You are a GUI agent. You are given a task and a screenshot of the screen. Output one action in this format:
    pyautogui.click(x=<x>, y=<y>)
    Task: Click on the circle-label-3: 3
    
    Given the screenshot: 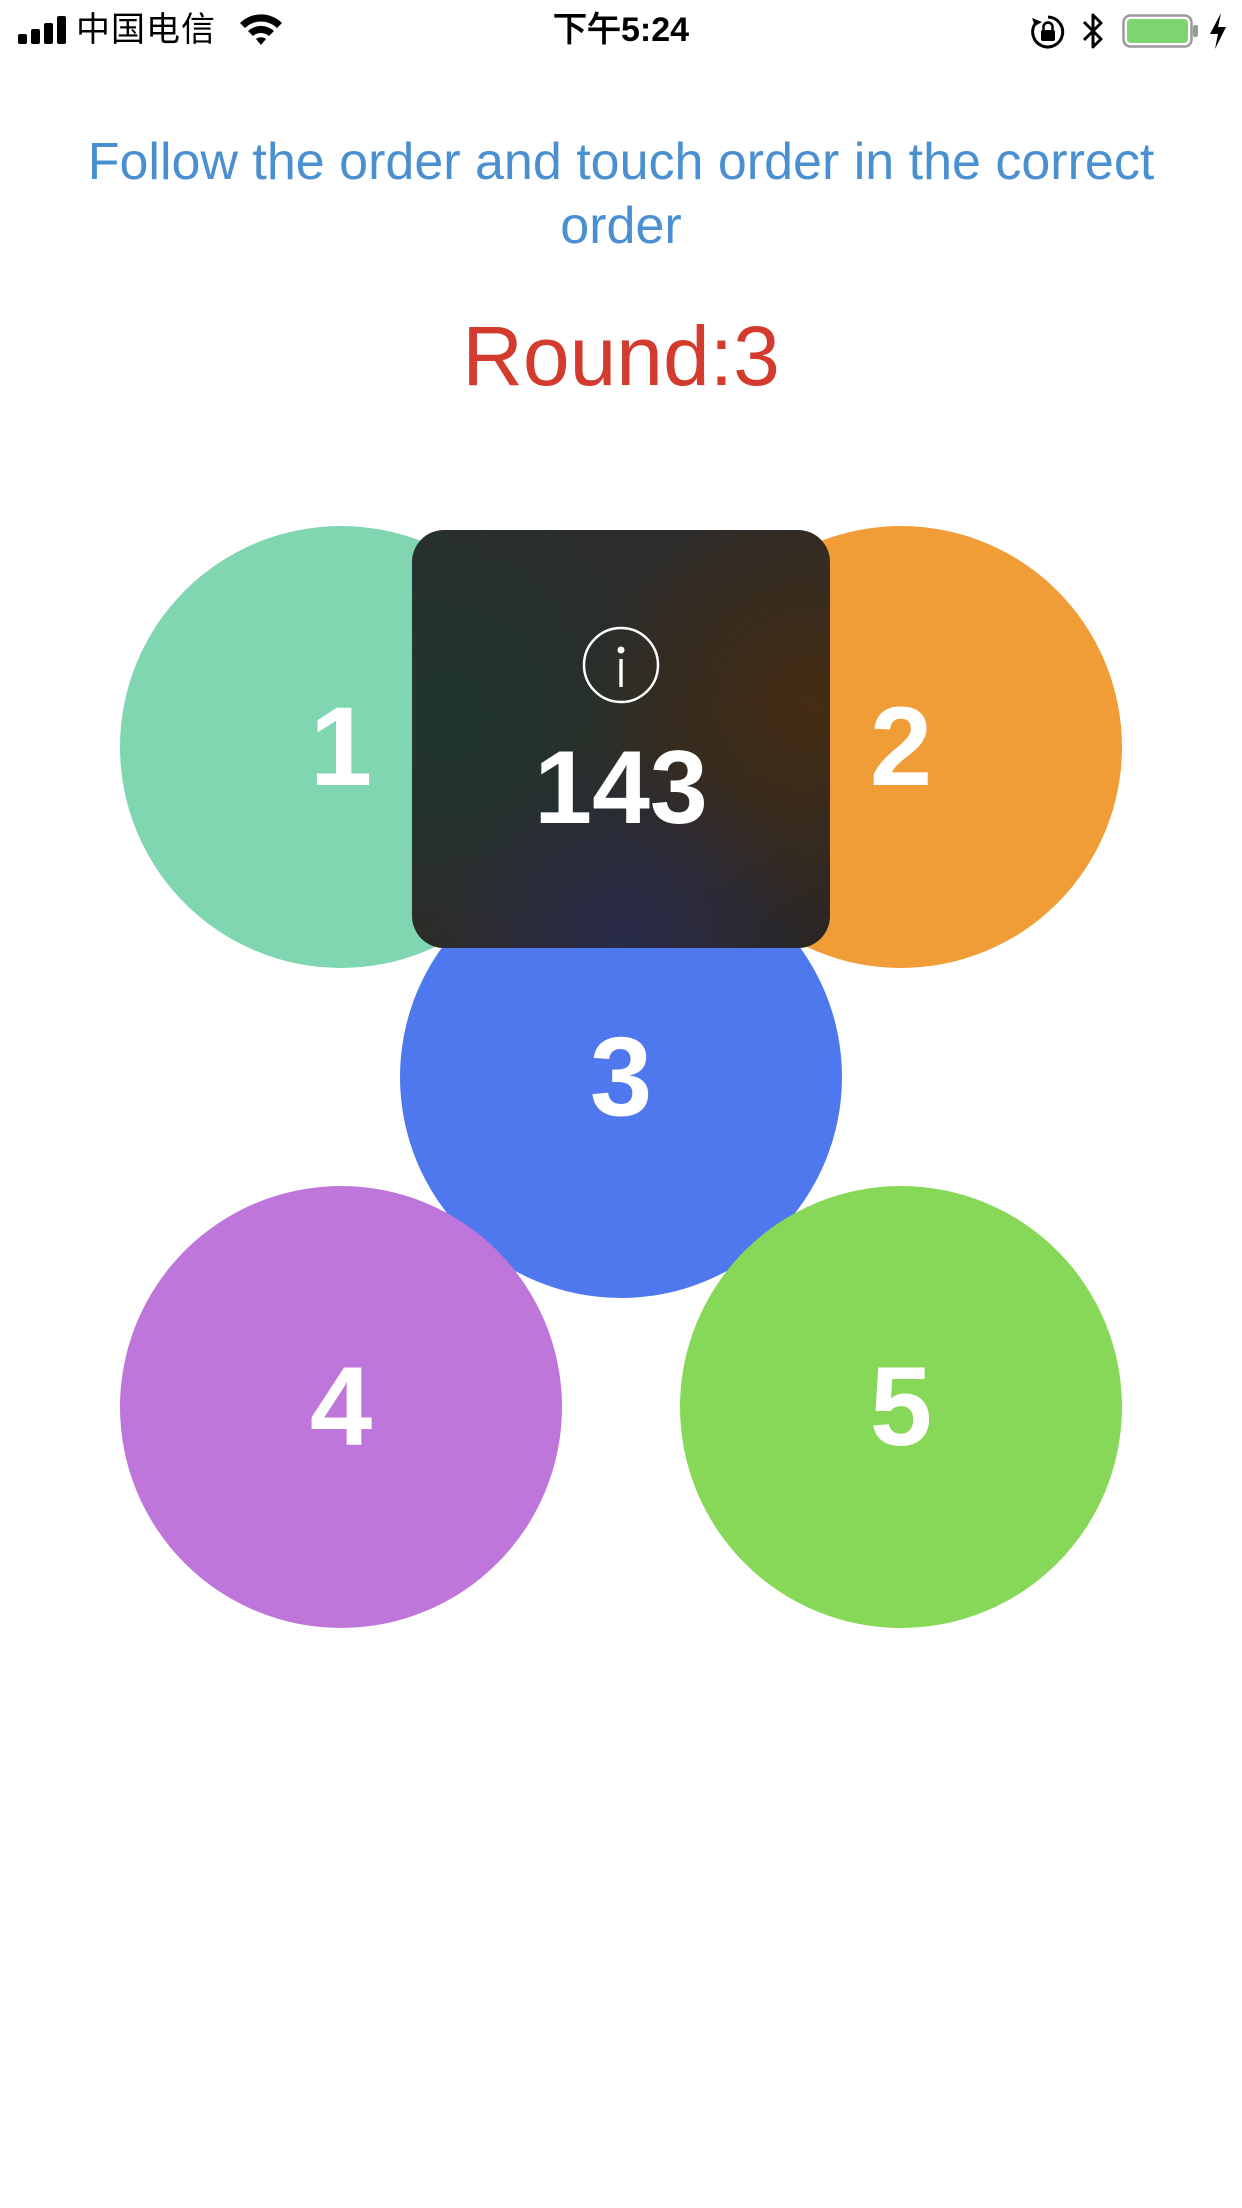 What is the action you would take?
    pyautogui.click(x=621, y=1076)
    